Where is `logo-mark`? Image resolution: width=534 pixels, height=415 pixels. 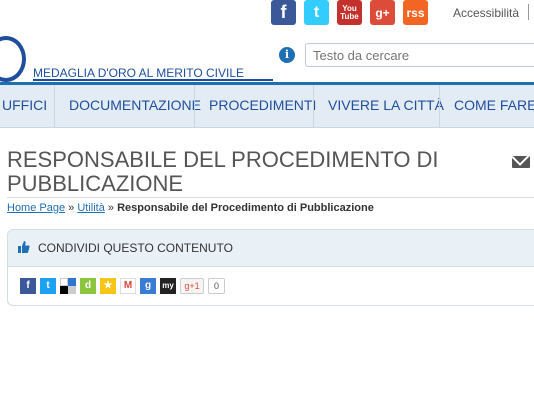 logo-mark is located at coordinates (13, 59).